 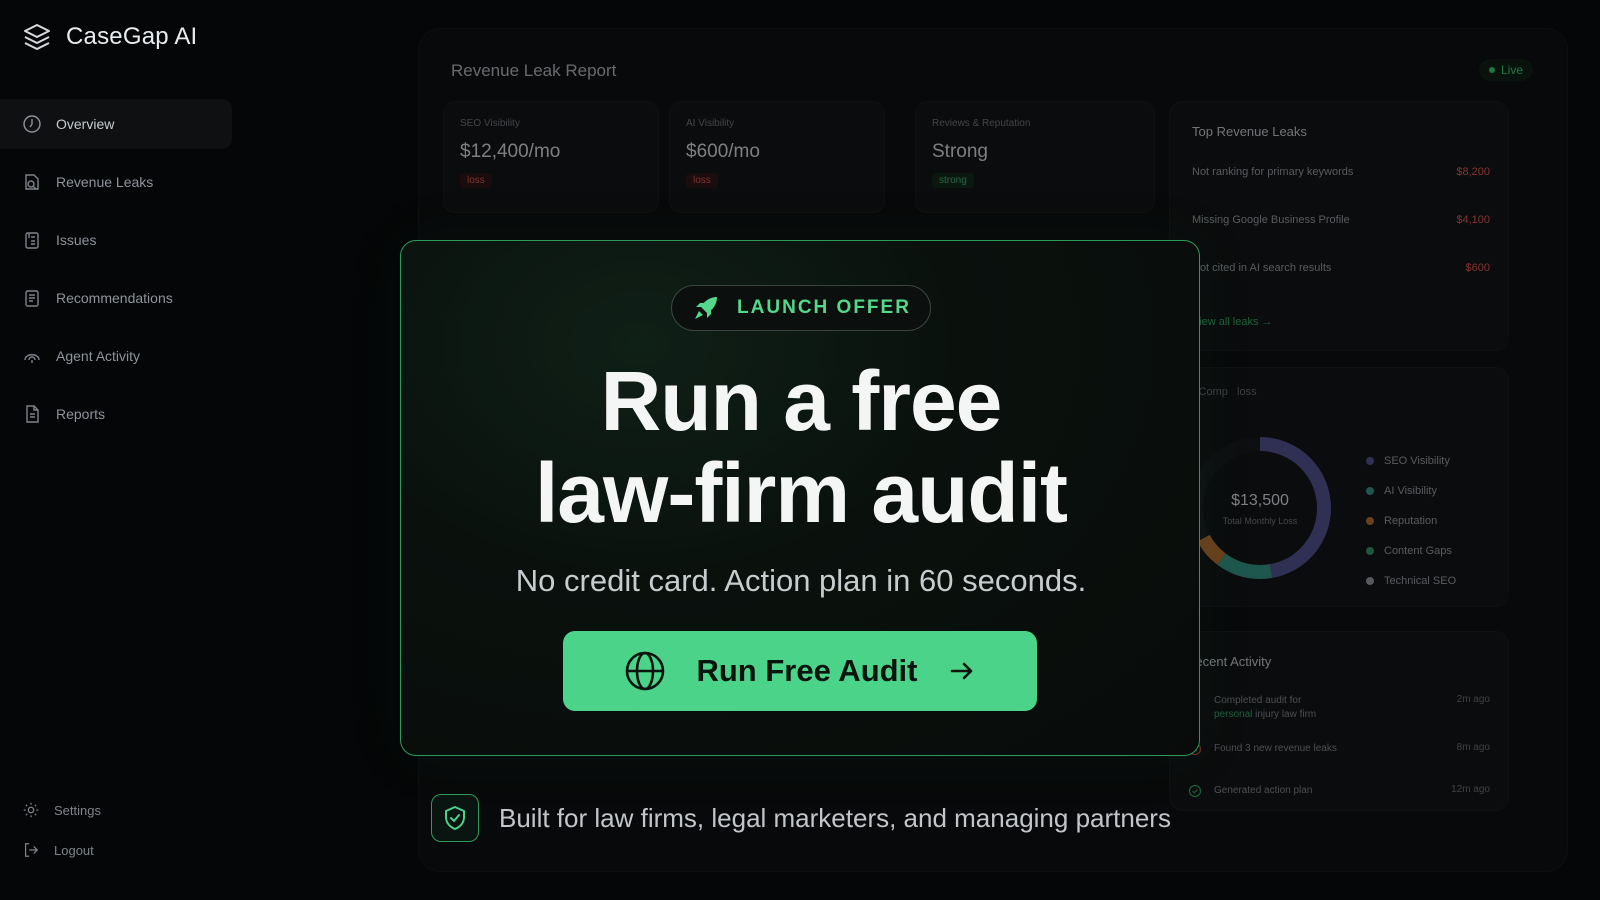 What do you see at coordinates (32, 124) in the screenshot?
I see `overview-icon` at bounding box center [32, 124].